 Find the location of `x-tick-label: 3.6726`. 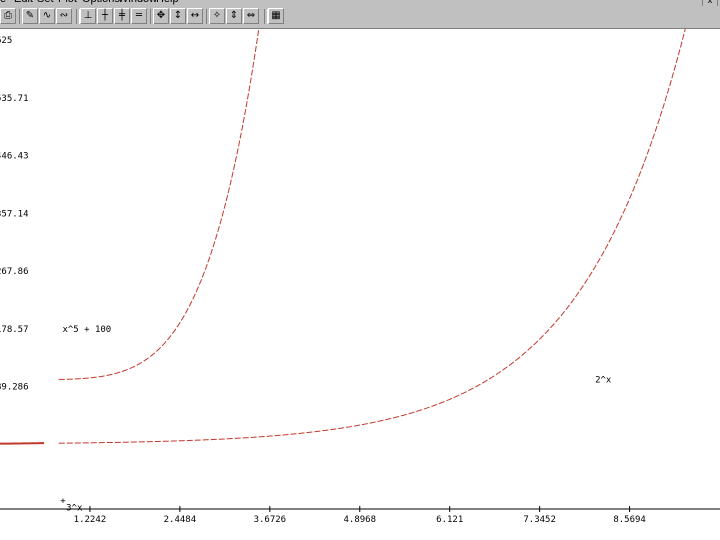

x-tick-label: 3.6726 is located at coordinates (270, 520).